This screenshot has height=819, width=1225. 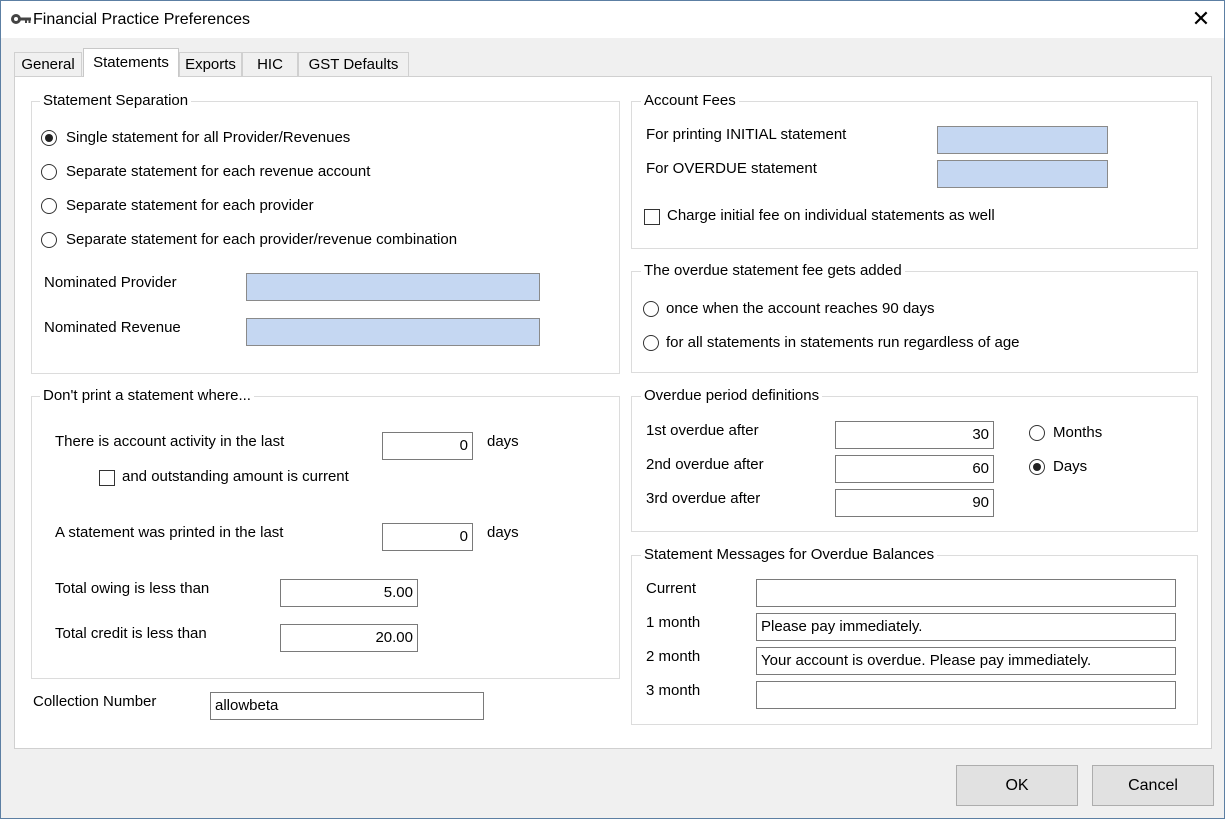 I want to click on printed-label: A statement was printed in the last, so click(x=169, y=532).